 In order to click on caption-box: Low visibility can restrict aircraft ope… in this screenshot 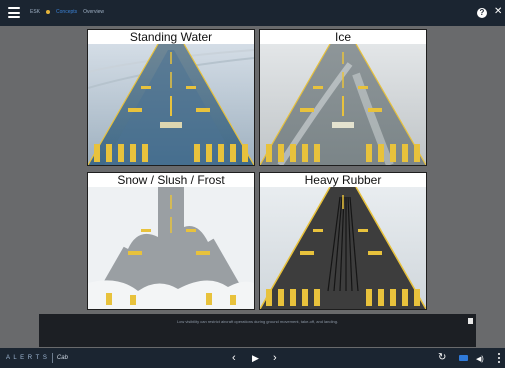, I will do `click(257, 330)`.